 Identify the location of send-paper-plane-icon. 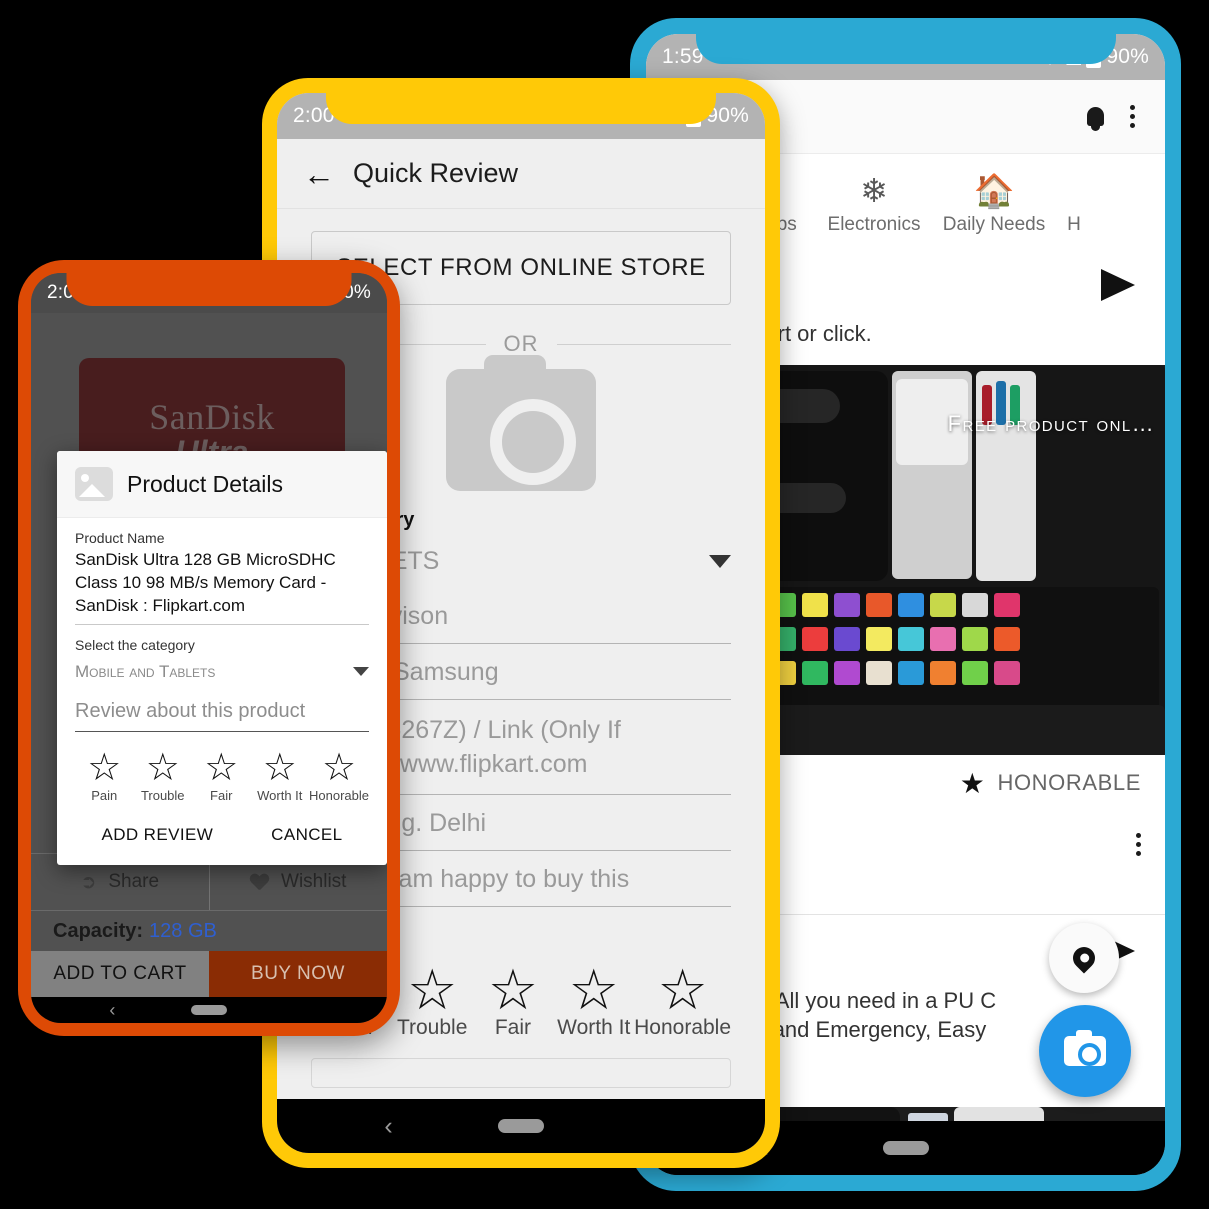
(1118, 285).